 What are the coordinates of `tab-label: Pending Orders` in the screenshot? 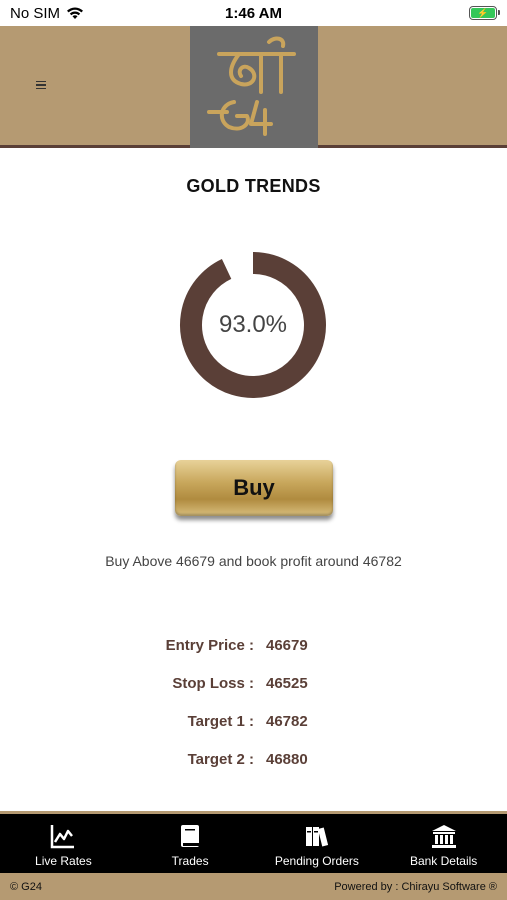 It's located at (316, 861).